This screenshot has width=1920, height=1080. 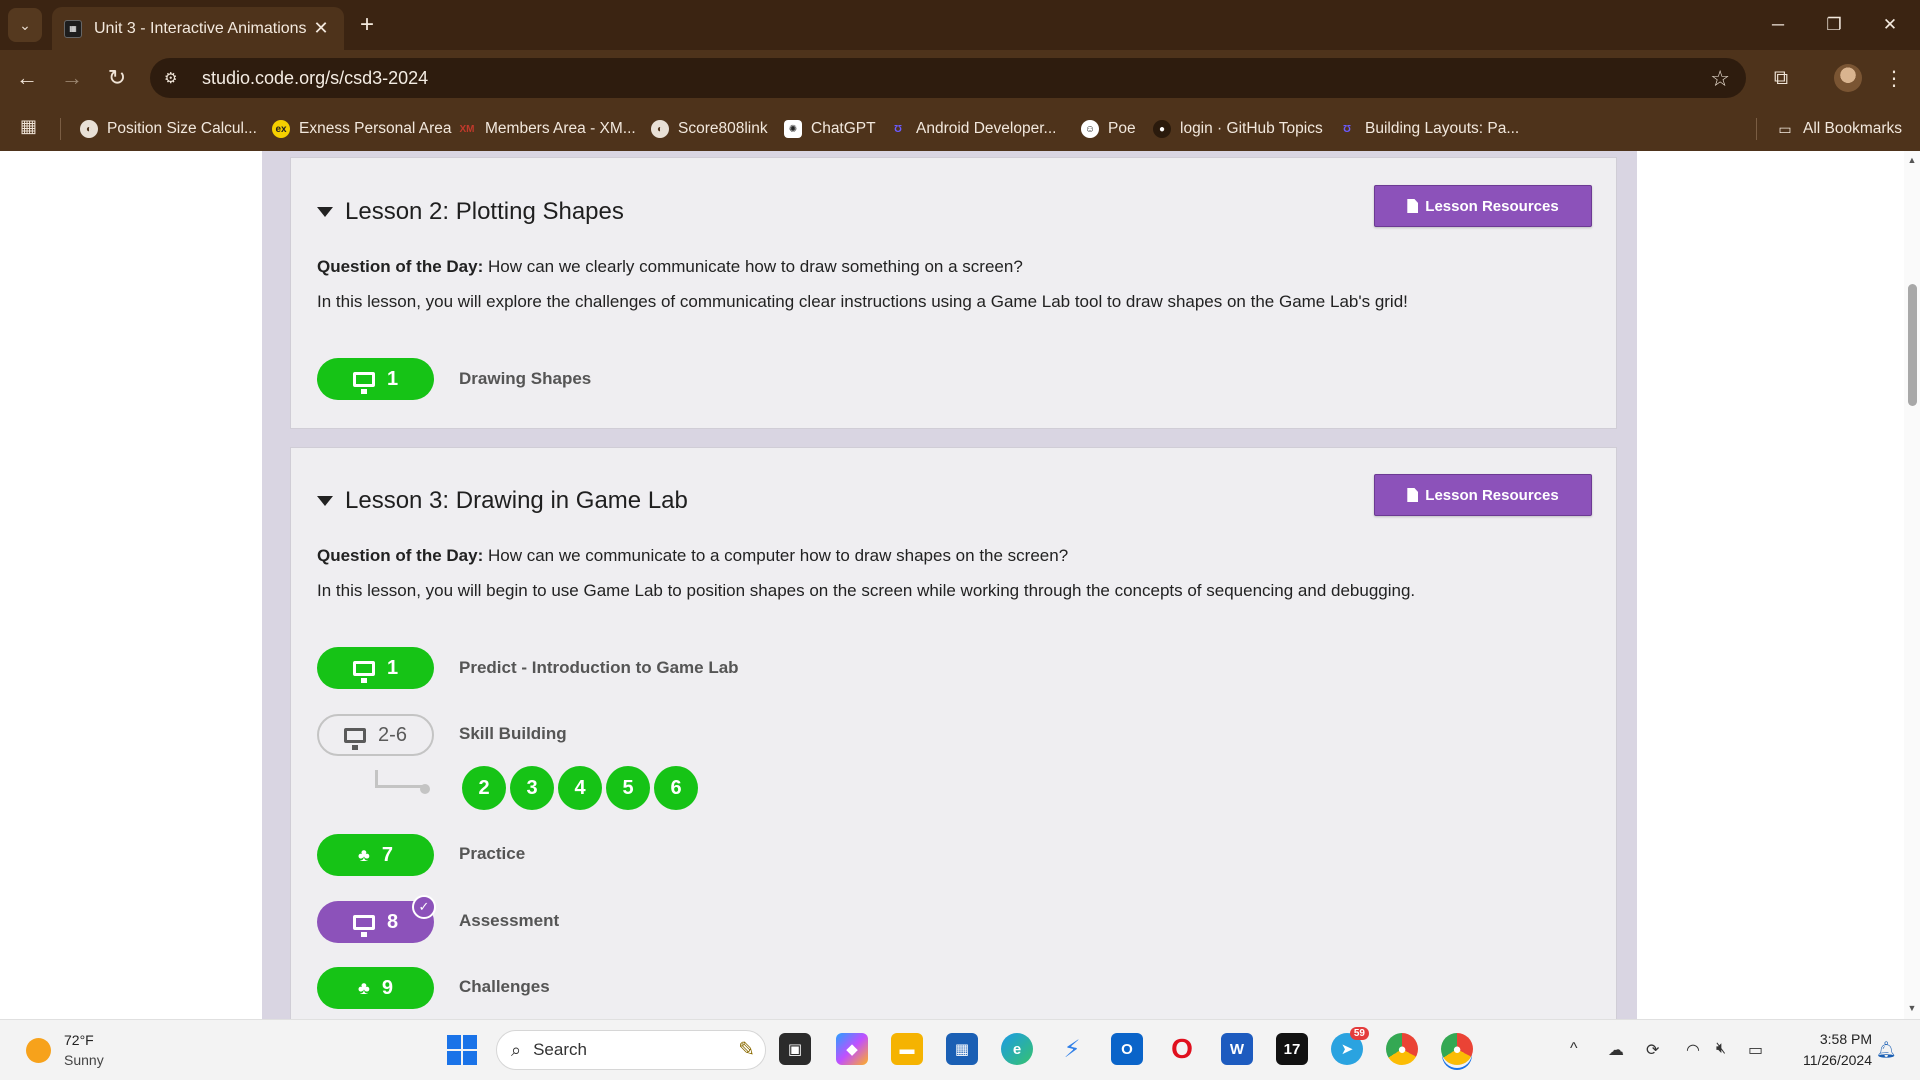 What do you see at coordinates (315, 78) in the screenshot?
I see `url-text: studio.code.org/s/csd3-2024` at bounding box center [315, 78].